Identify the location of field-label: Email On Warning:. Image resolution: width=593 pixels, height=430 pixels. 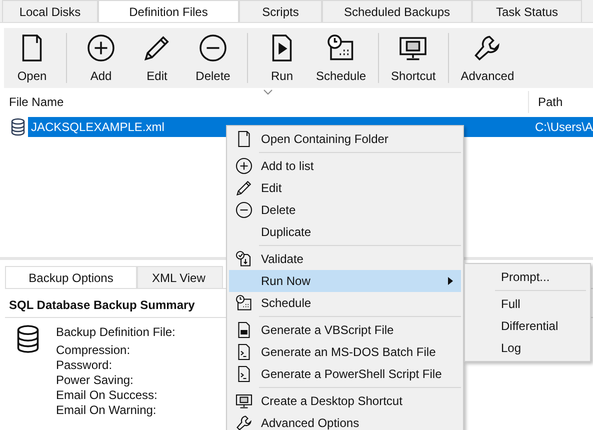
(107, 410).